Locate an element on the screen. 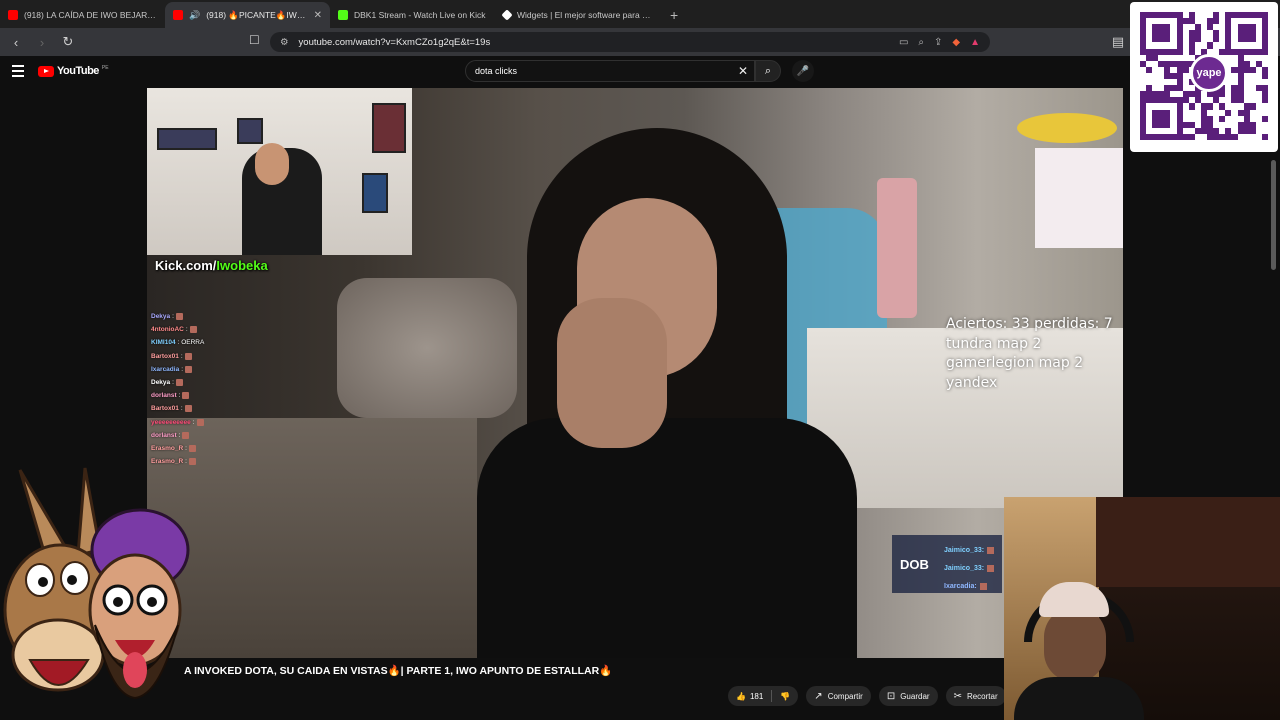 The height and width of the screenshot is (720, 1280). url-text: youtube.com/watch?v=KxmCZo1g2qE&t=19s is located at coordinates (394, 42).